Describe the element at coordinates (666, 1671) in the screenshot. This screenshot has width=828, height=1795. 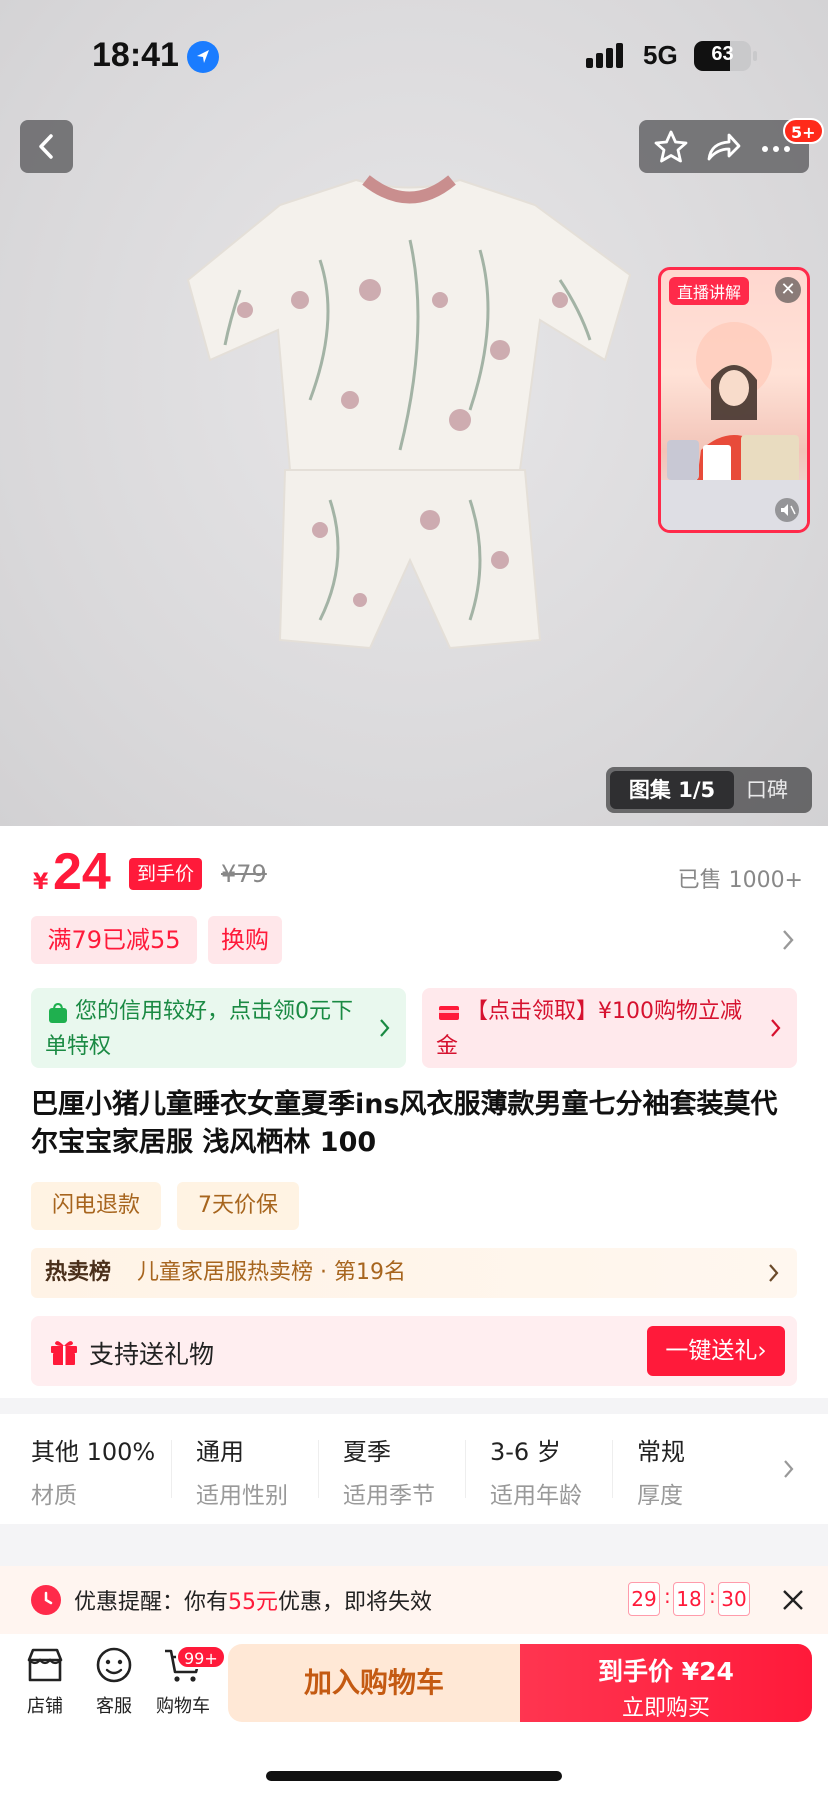
I see `buy-price: 到手价 ¥24` at that location.